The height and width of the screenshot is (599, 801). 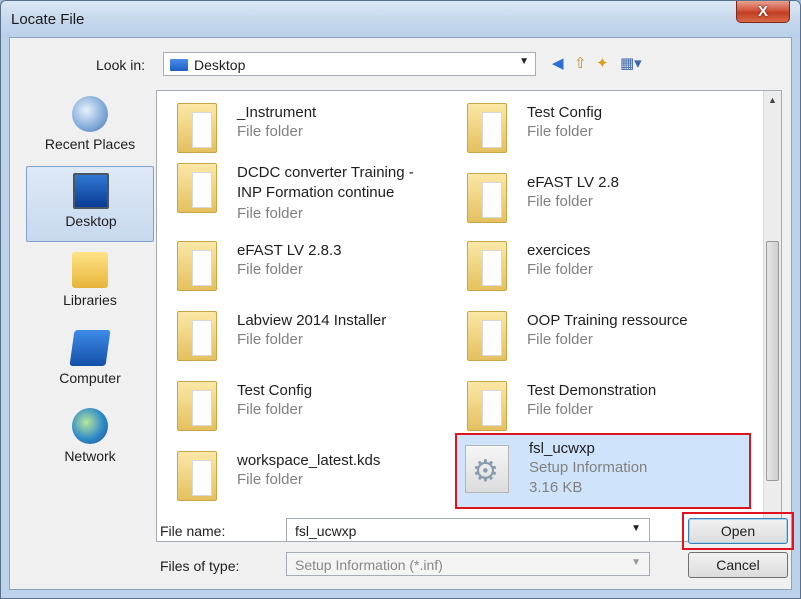 What do you see at coordinates (310, 339) in the screenshot?
I see `list-item: Labview 2014 Installer File folder` at bounding box center [310, 339].